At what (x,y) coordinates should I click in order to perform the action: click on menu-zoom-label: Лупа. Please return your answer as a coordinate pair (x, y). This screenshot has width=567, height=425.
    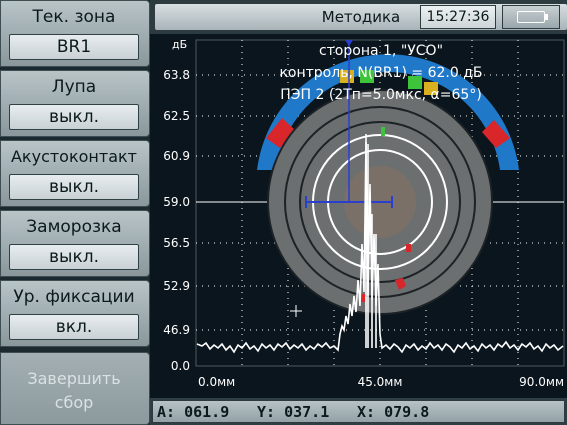
    Looking at the image, I should click on (74, 87).